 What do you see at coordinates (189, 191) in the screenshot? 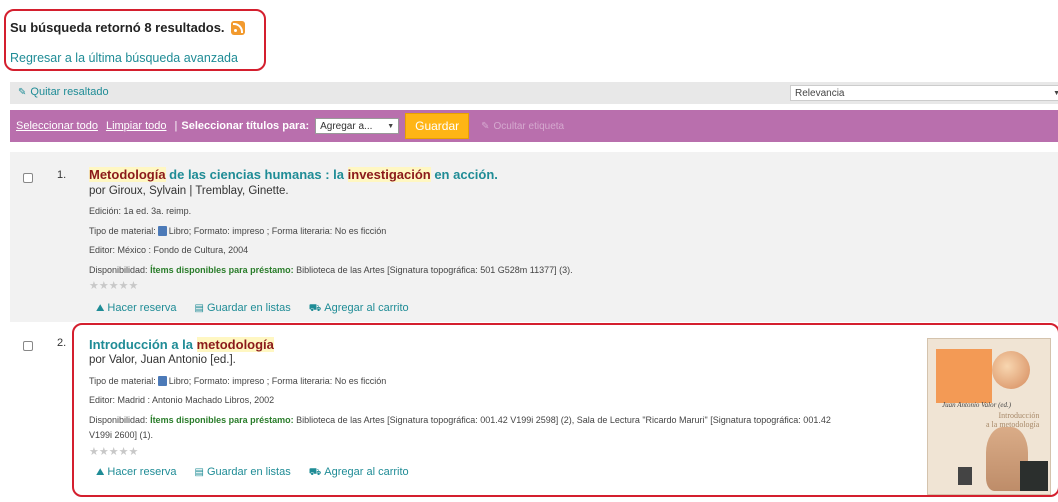
I see `result-author-1: por Giroux, Sylvain | Tremblay, Ginette.` at bounding box center [189, 191].